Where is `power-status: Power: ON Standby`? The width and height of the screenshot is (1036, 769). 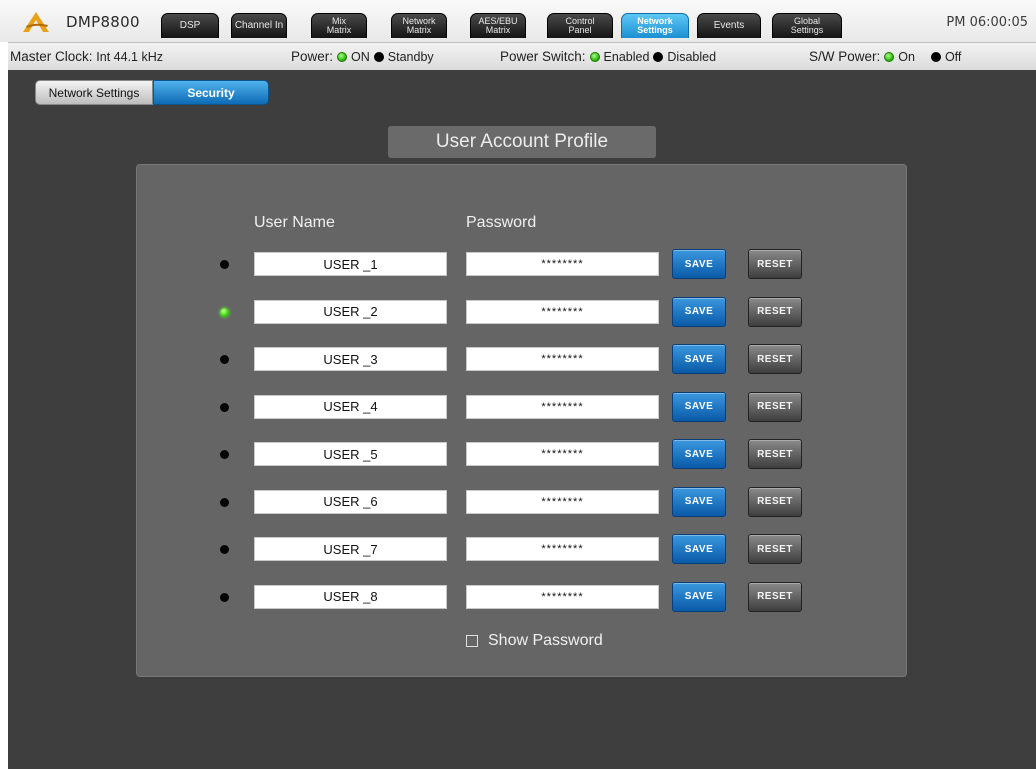
power-status: Power: ON Standby is located at coordinates (362, 56).